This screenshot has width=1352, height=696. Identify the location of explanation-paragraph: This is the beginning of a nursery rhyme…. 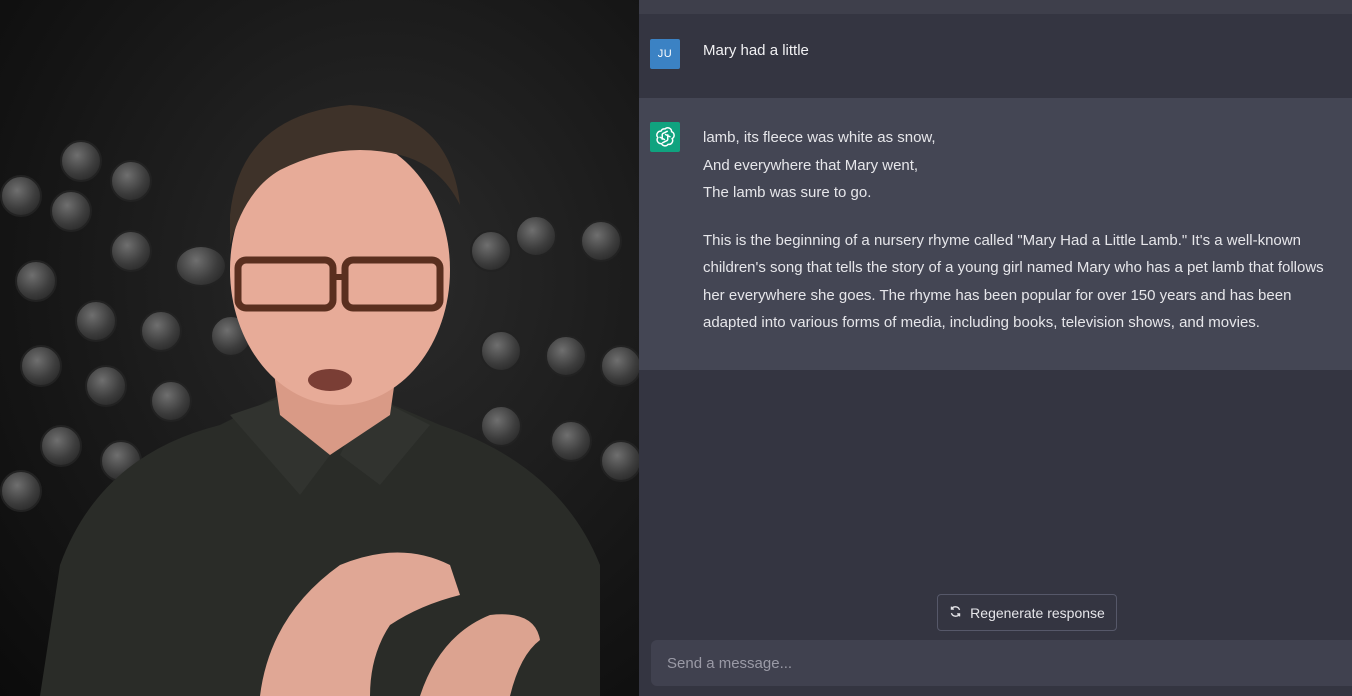
(1013, 281).